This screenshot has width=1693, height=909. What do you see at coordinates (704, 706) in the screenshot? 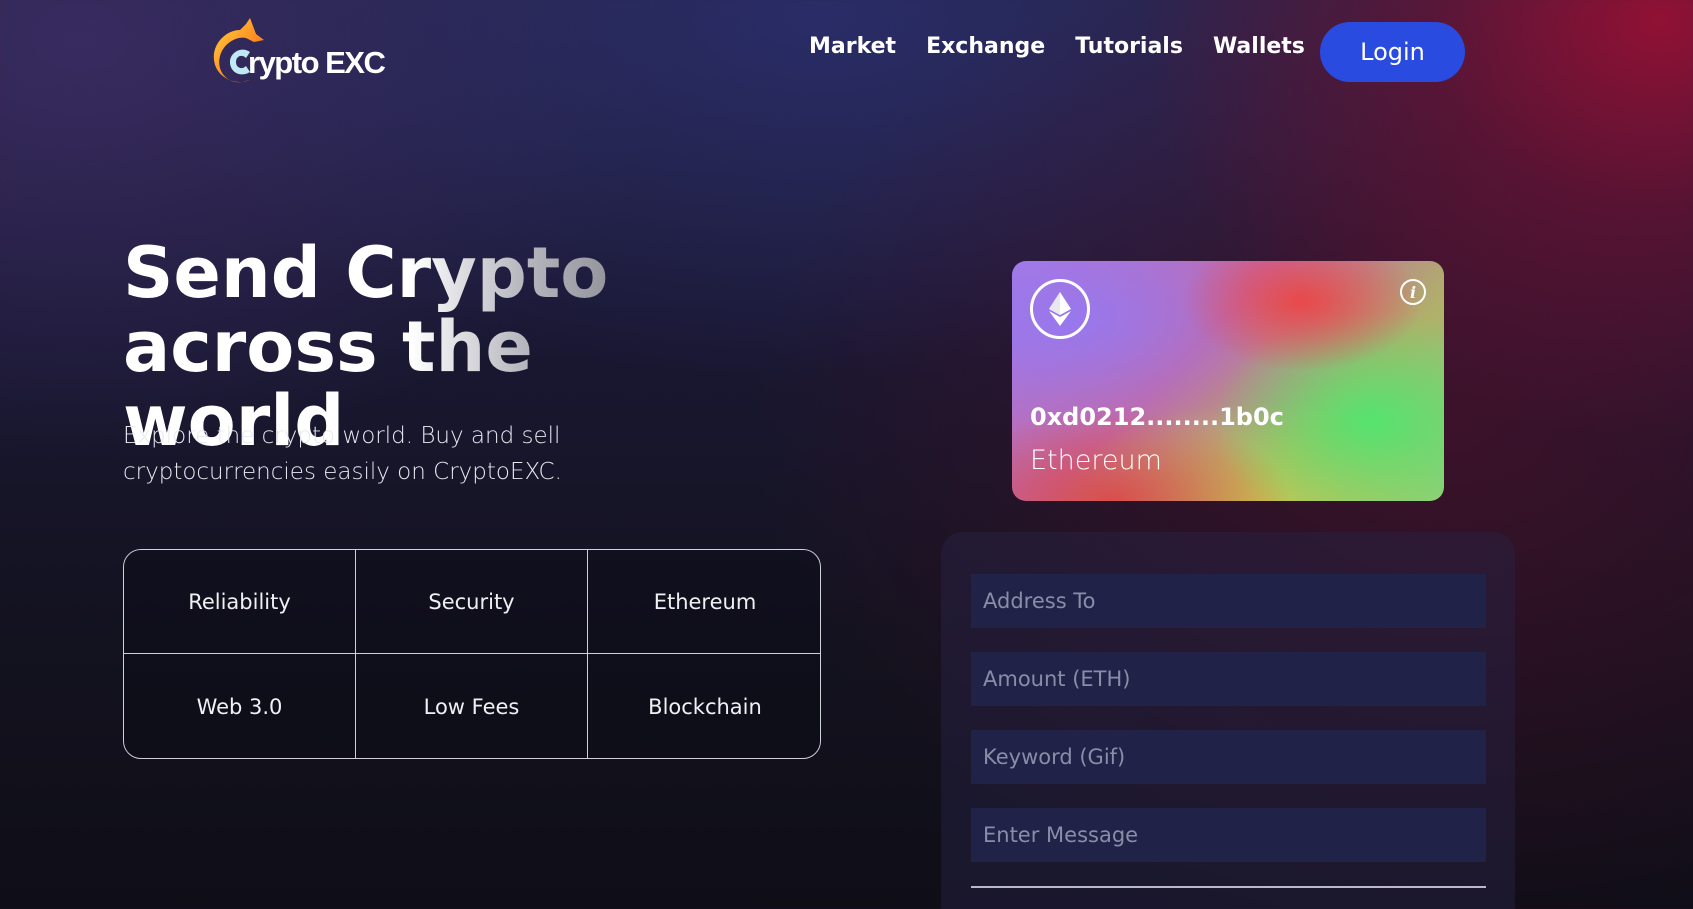
I see `feature-blockchain: Blockchain` at bounding box center [704, 706].